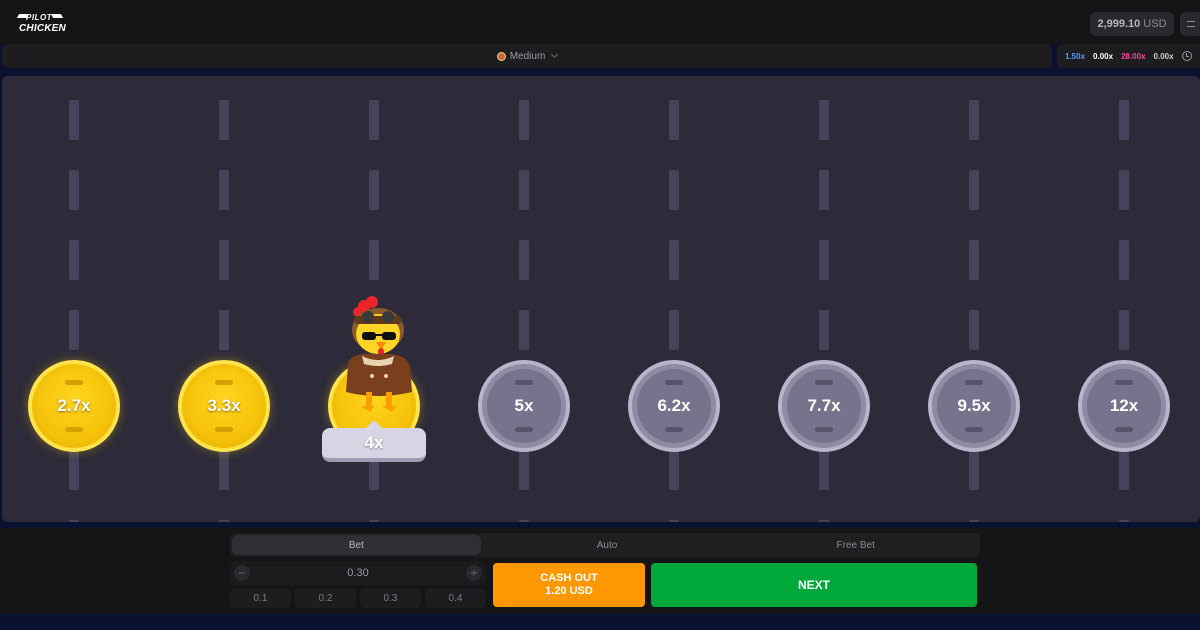 The image size is (1200, 630). I want to click on lane-coin: 3.3x, so click(224, 406).